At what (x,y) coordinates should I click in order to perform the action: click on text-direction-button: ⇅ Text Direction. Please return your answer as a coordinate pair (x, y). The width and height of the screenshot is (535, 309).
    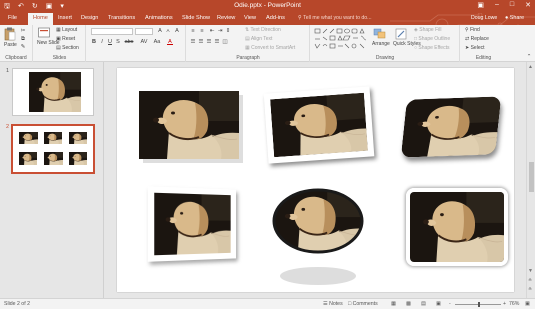
    Looking at the image, I should click on (263, 30).